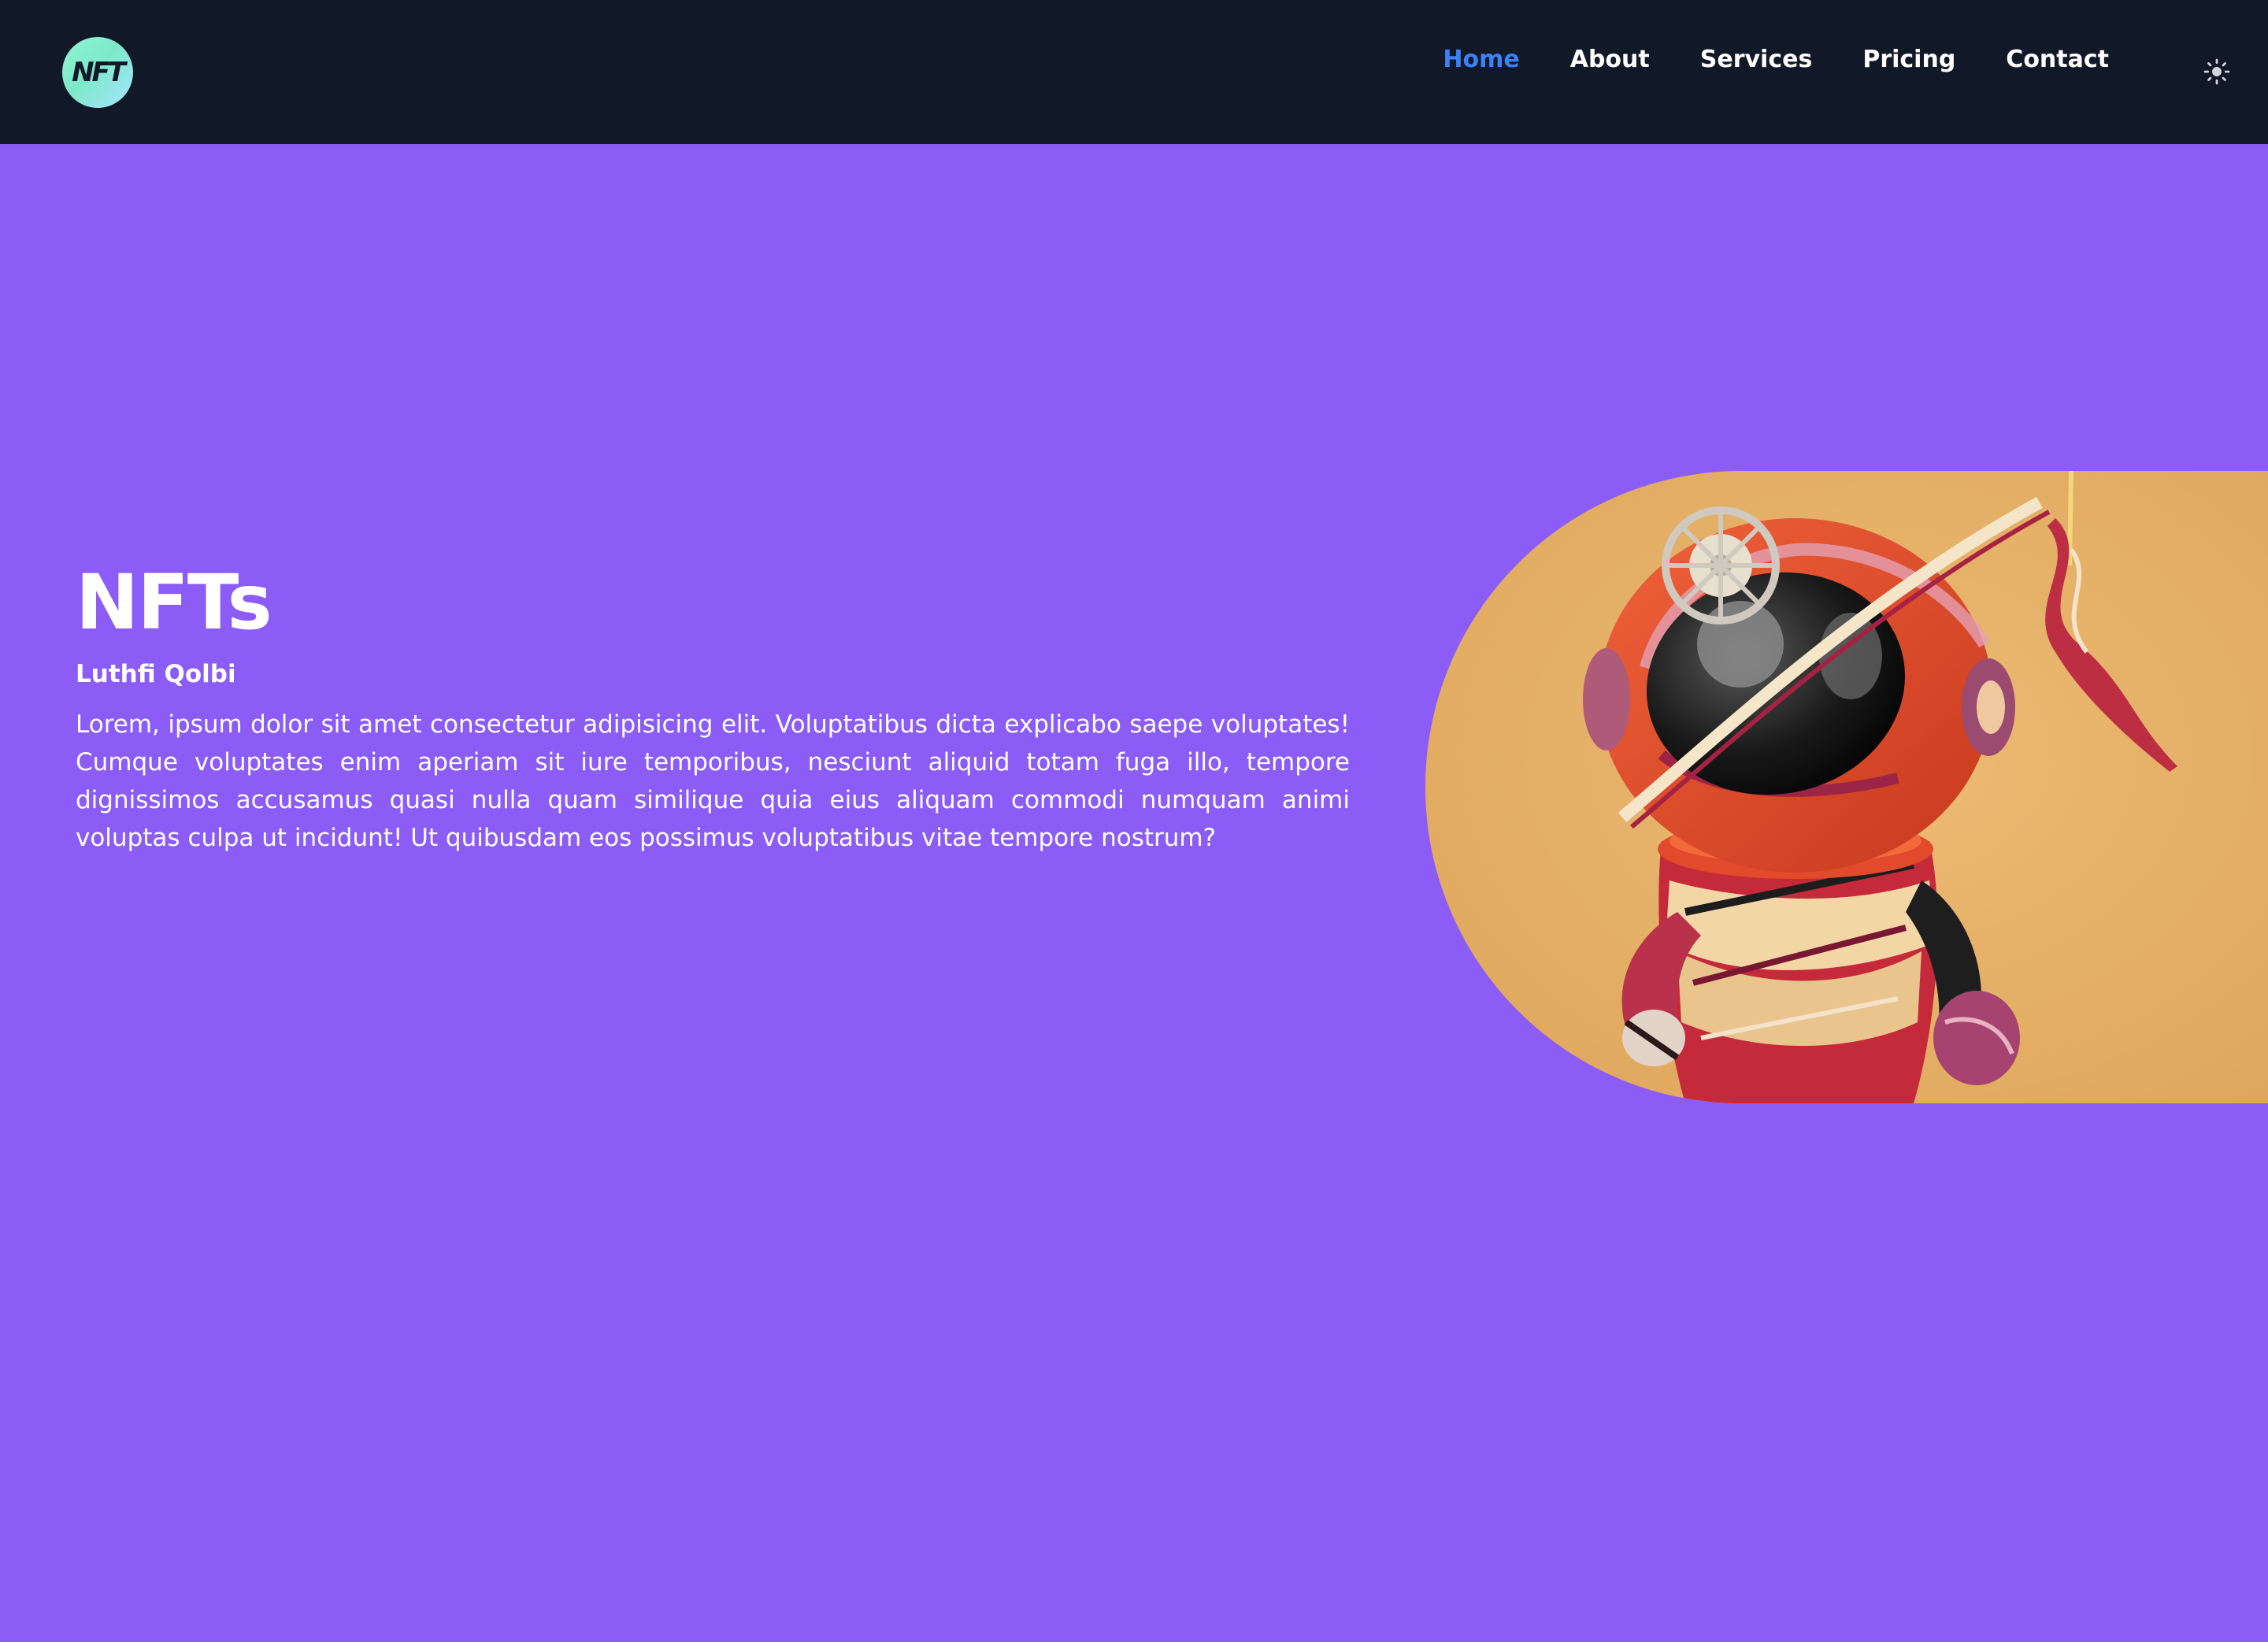  What do you see at coordinates (156, 674) in the screenshot?
I see `hero-author: Luthfi Qolbi` at bounding box center [156, 674].